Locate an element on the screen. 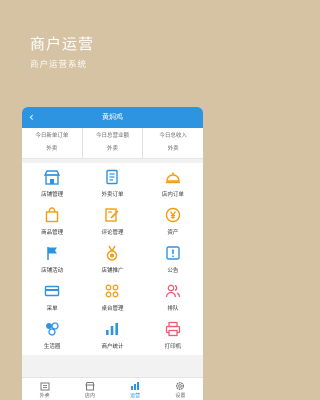  grid-item-product-manage: 商品管理 is located at coordinates (52, 220).